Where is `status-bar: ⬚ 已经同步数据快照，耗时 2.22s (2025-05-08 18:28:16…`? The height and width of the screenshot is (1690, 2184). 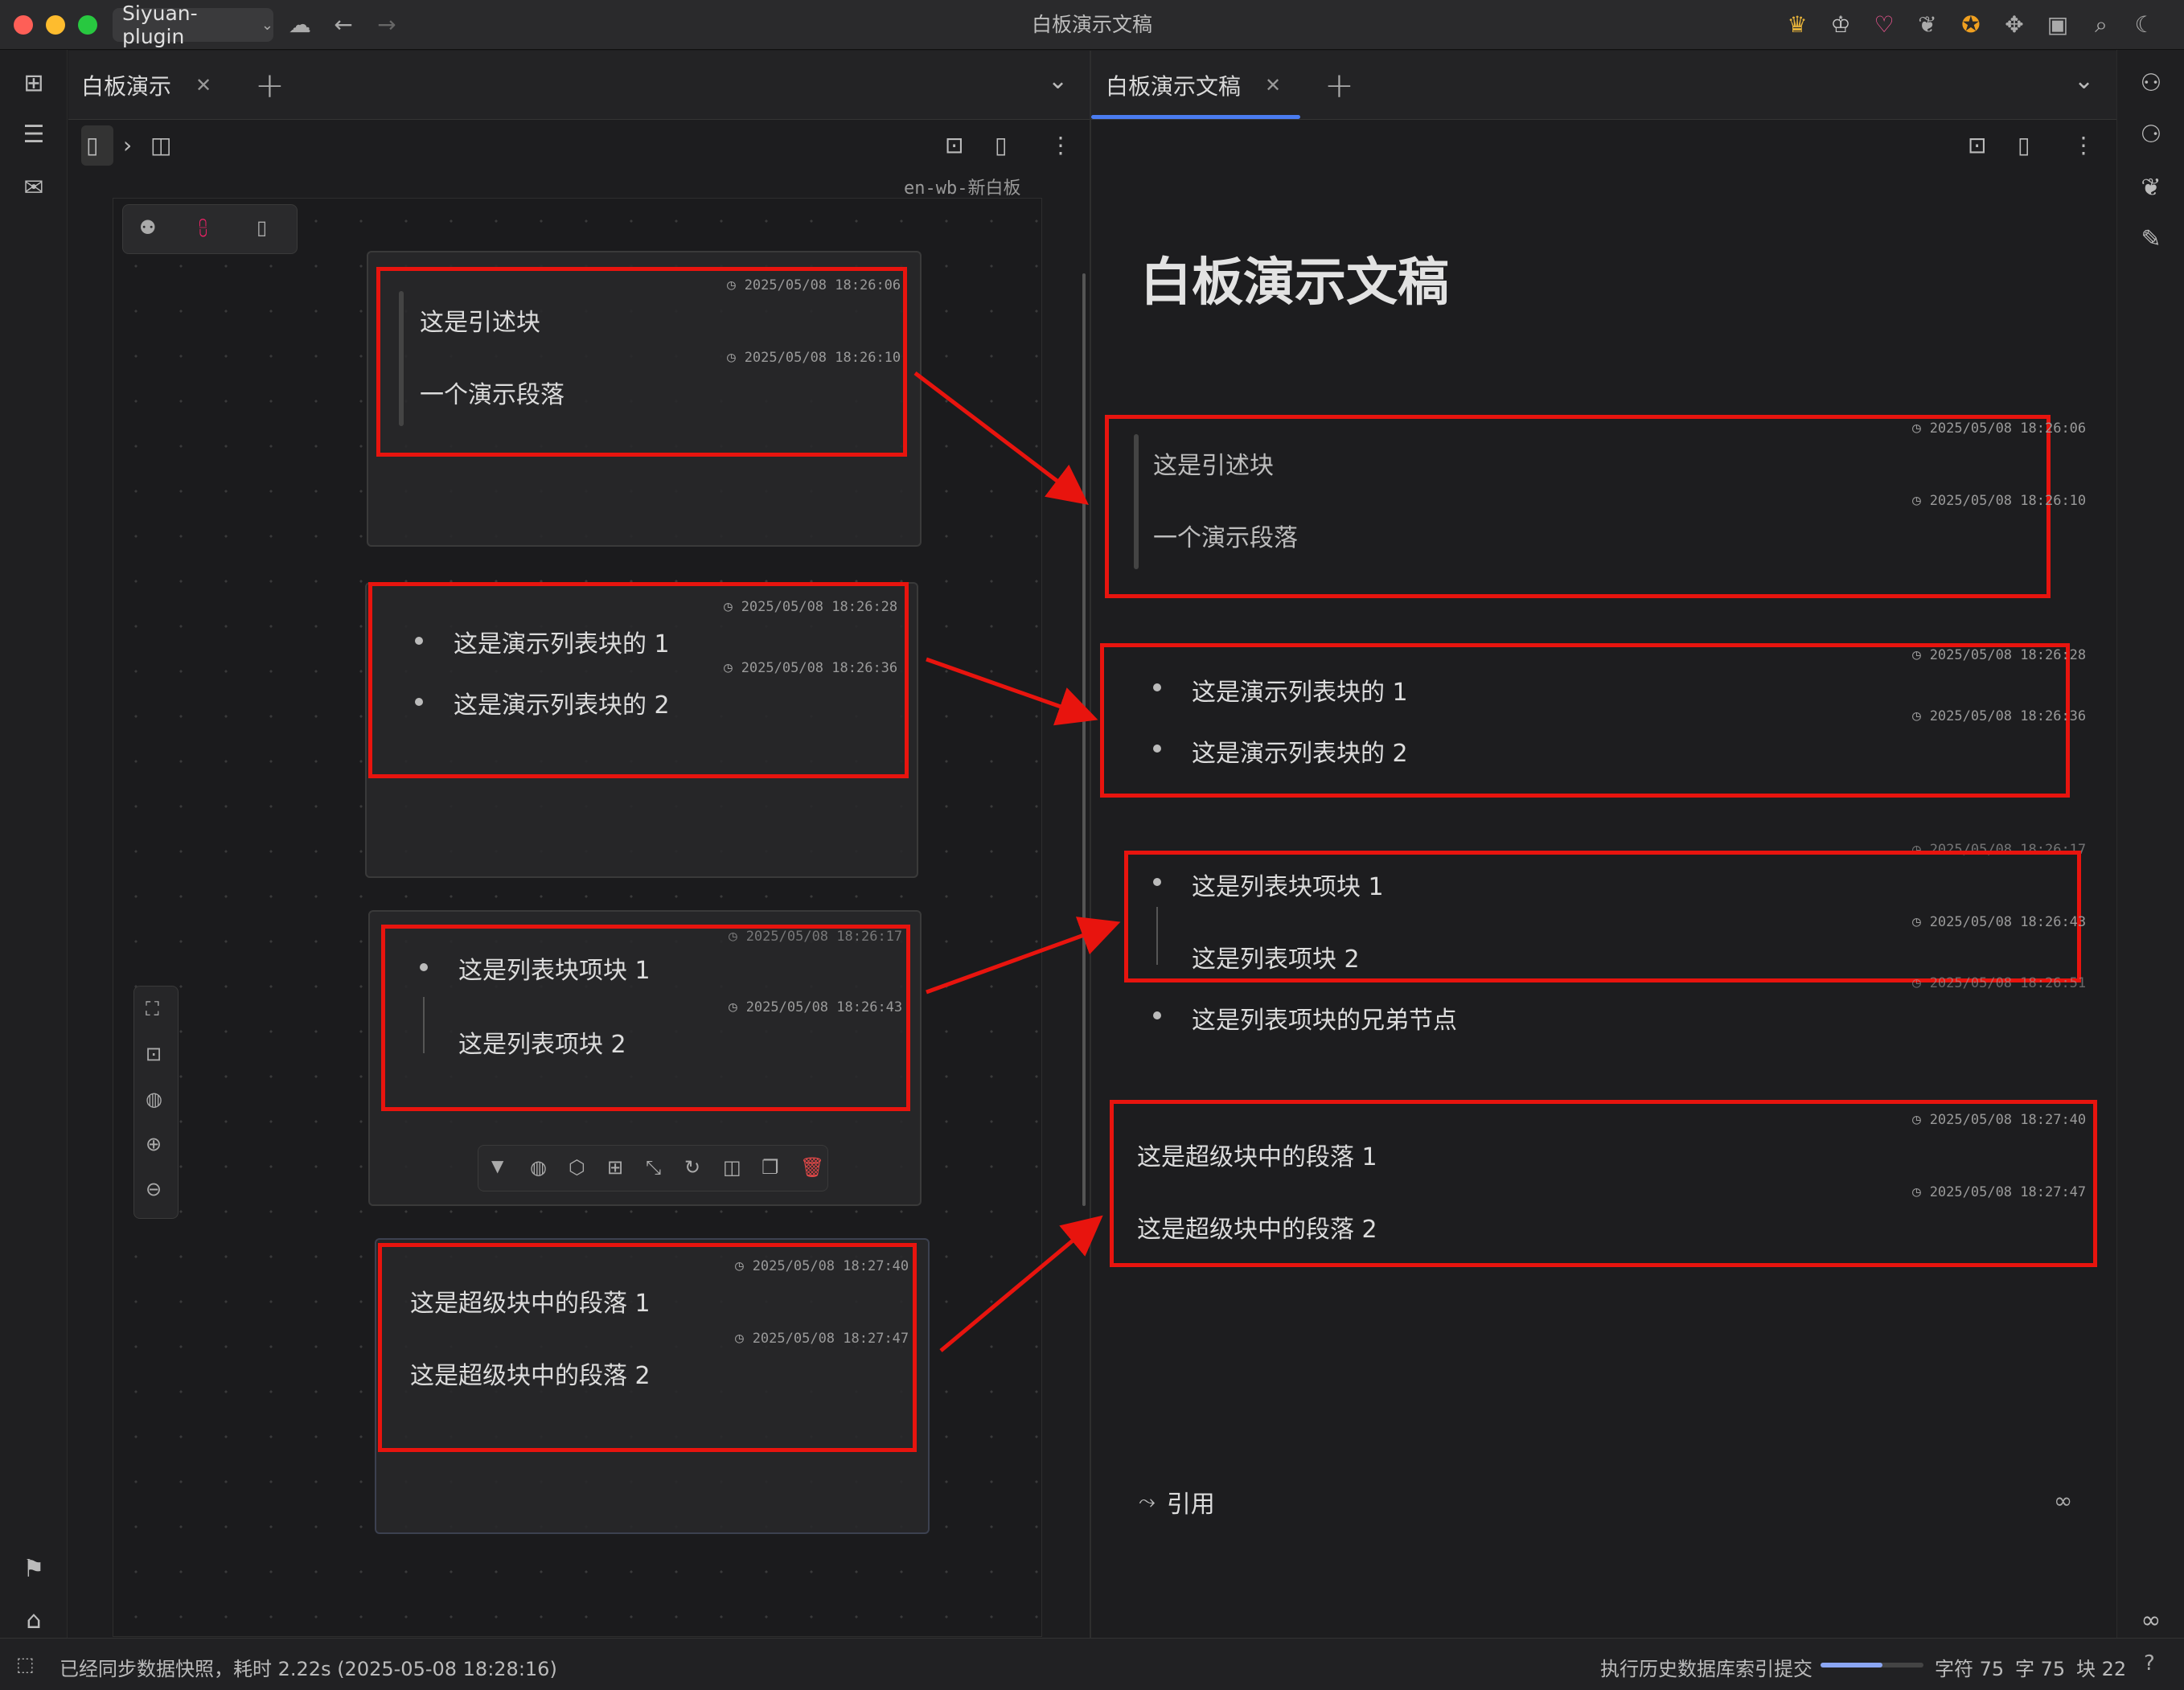 status-bar: ⬚ 已经同步数据快照，耗时 2.22s (2025-05-08 18:28:16… is located at coordinates (1092, 1664).